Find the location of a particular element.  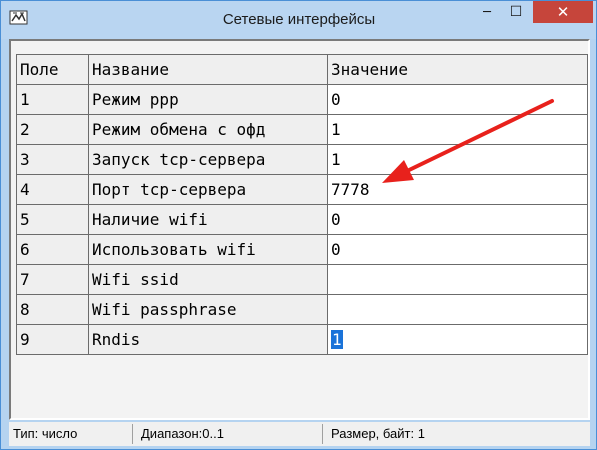

table-row: 6 Использовать wifi 0 is located at coordinates (302, 249).